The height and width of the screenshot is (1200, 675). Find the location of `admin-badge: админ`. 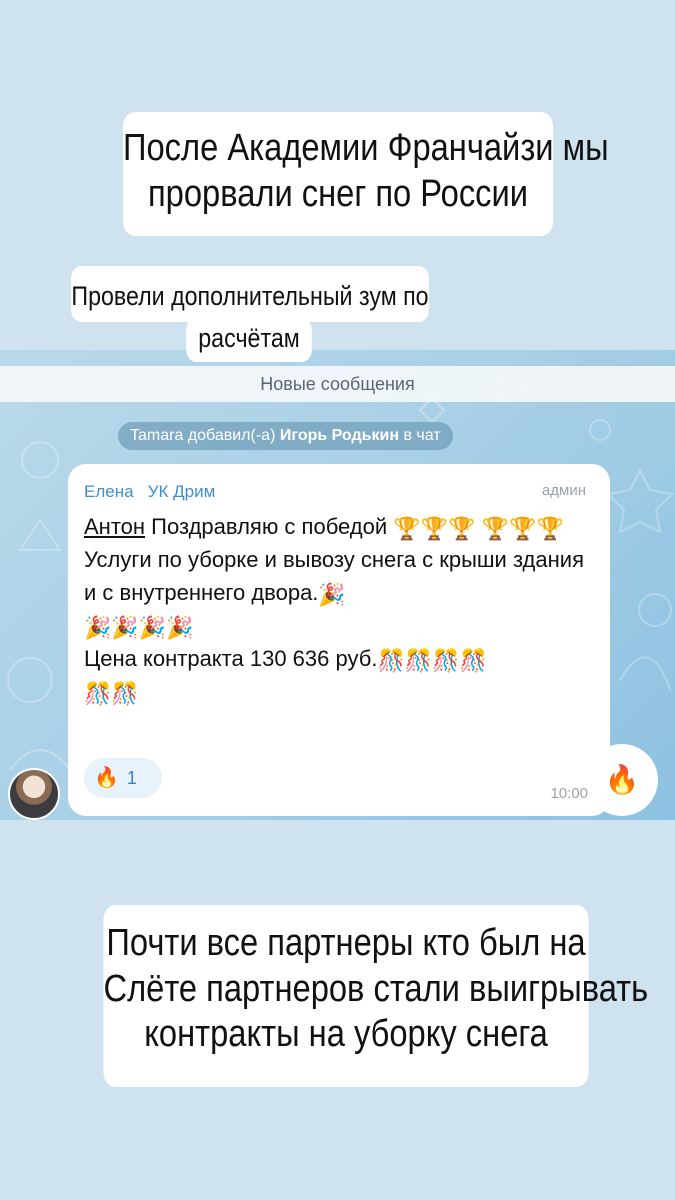

admin-badge: админ is located at coordinates (563, 490).